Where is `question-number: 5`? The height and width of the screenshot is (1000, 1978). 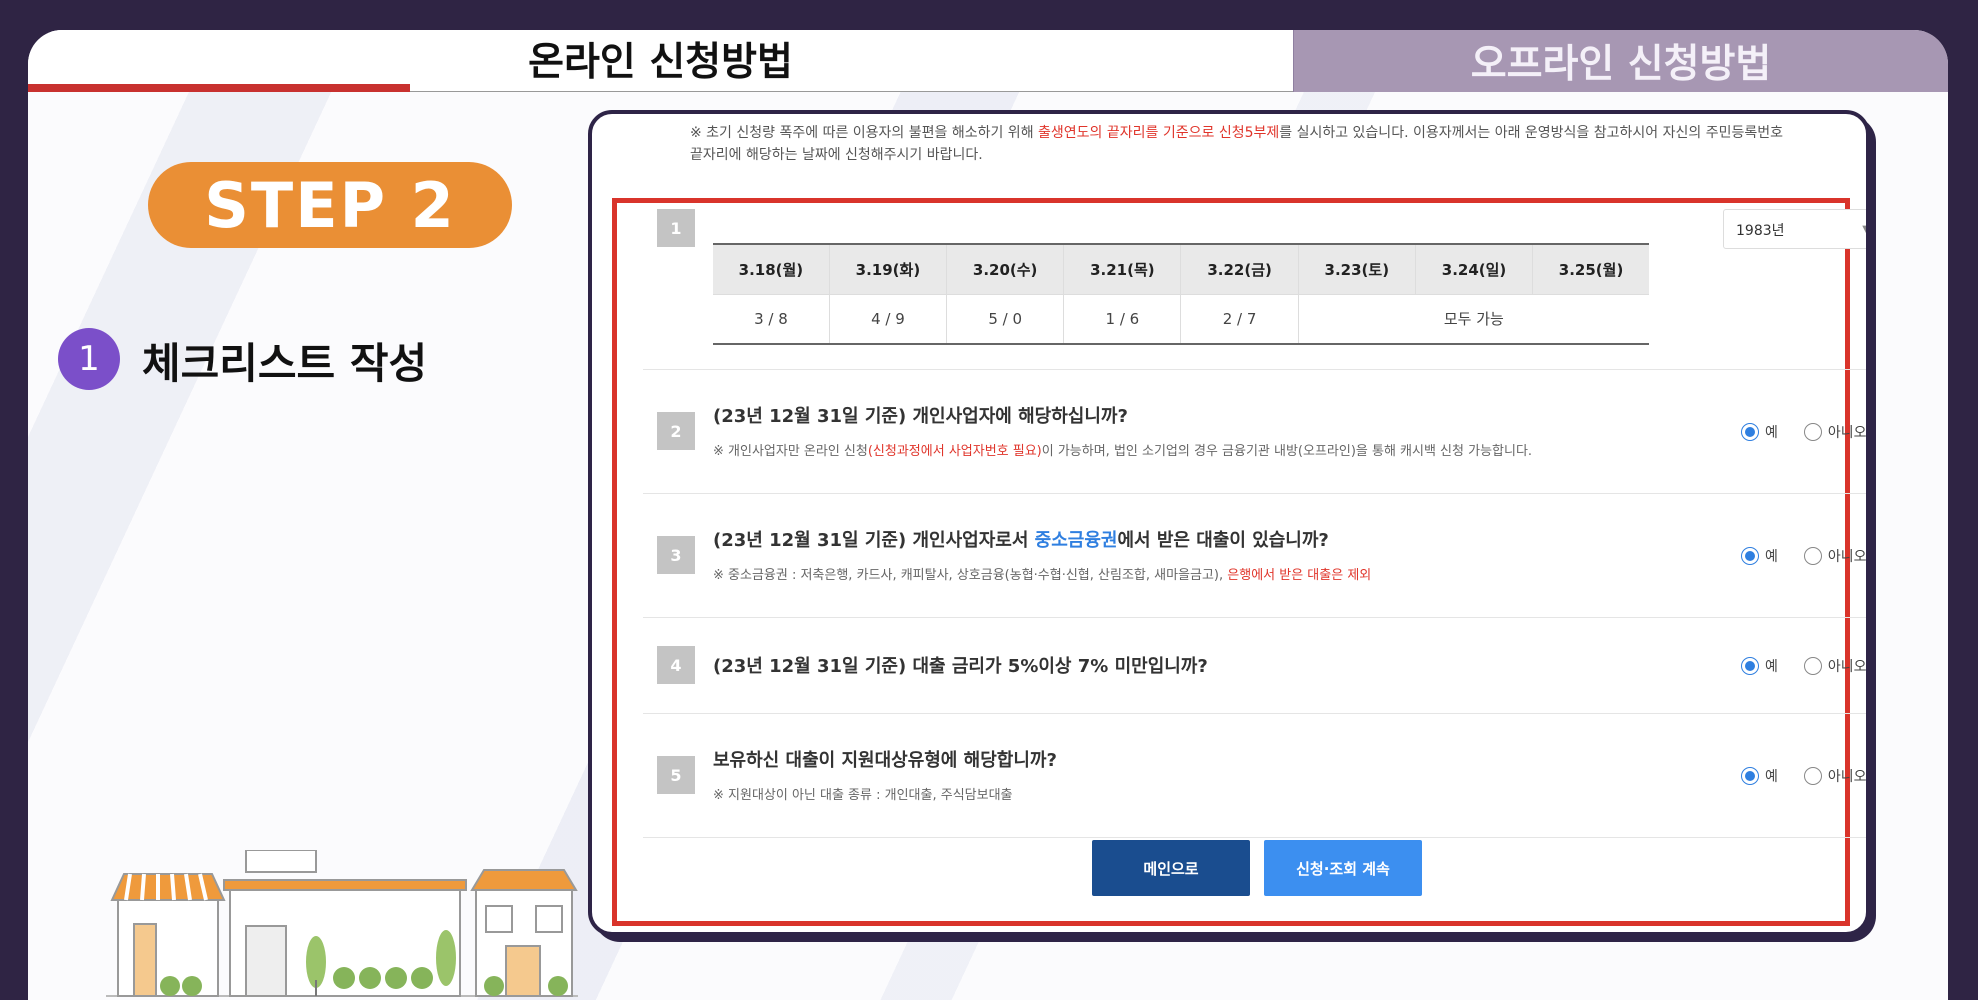
question-number: 5 is located at coordinates (676, 775).